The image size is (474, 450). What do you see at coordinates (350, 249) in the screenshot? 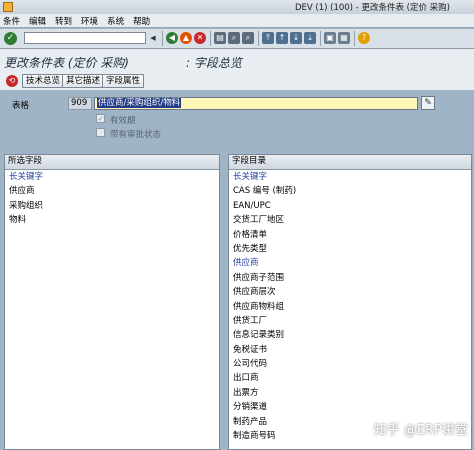
I see `list-item: 优先类型` at bounding box center [350, 249].